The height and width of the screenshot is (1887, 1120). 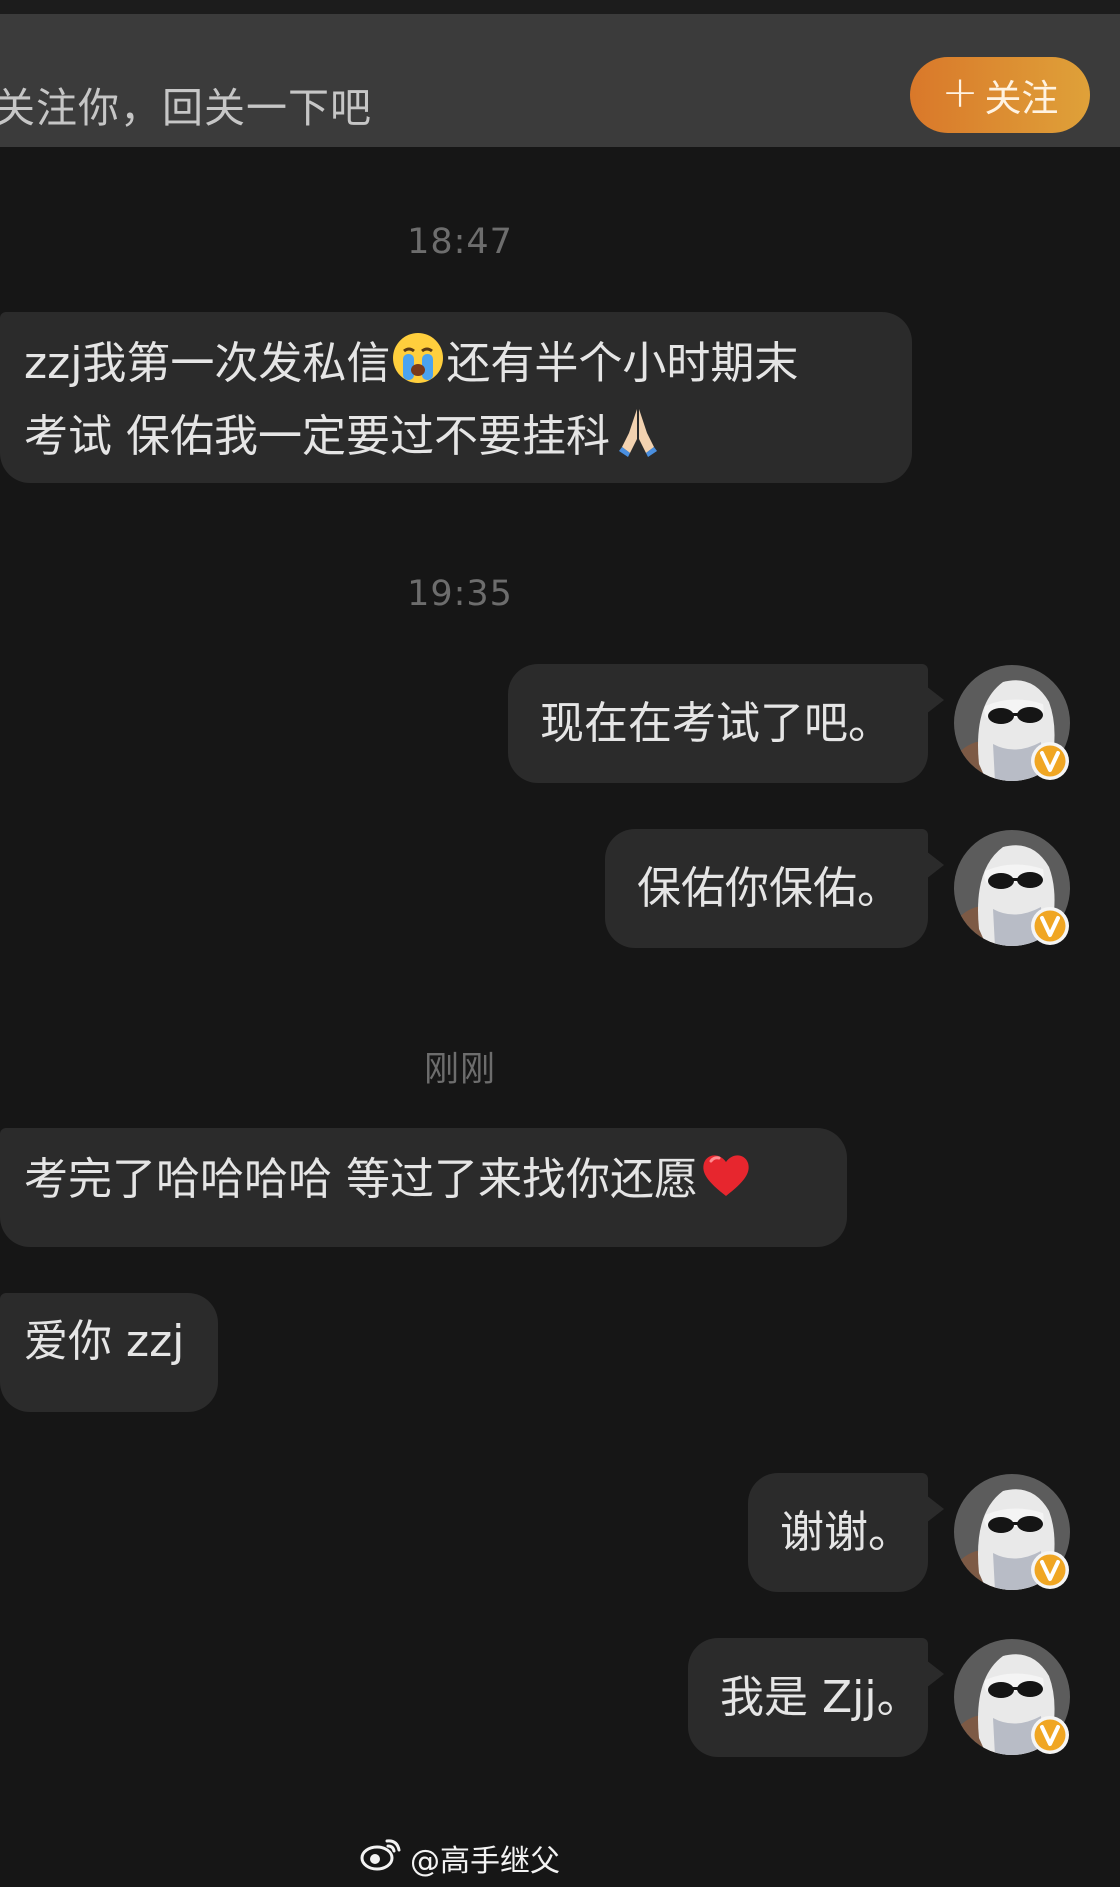 I want to click on sent-message: 现在在考试了吧。, so click(x=726, y=723).